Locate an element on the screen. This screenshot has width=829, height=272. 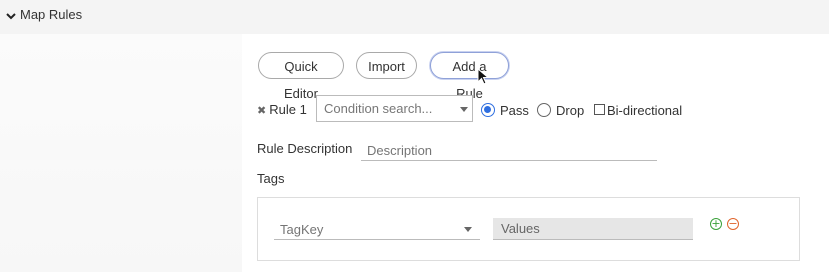
minus-circle-icon: − is located at coordinates (733, 224).